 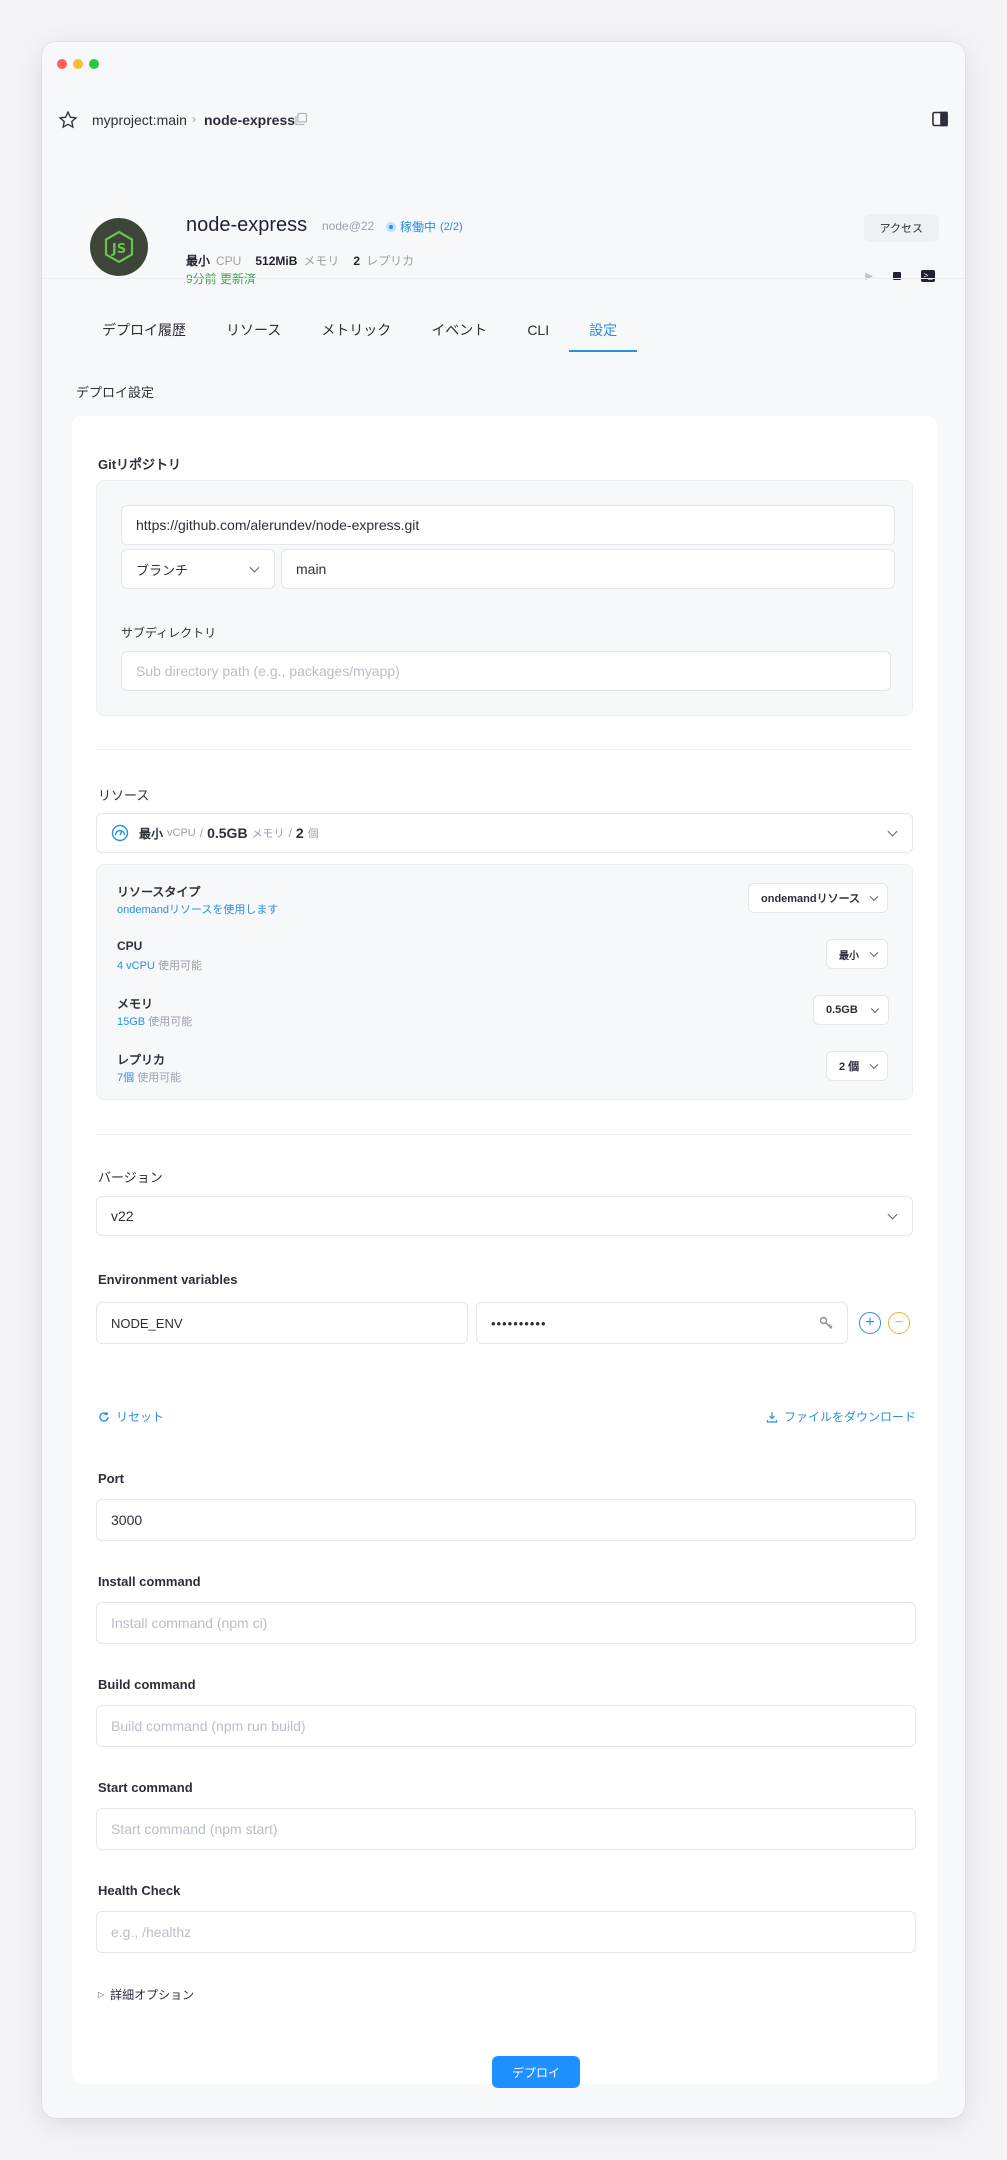 I want to click on cpu-select-value: 最小, so click(x=849, y=956).